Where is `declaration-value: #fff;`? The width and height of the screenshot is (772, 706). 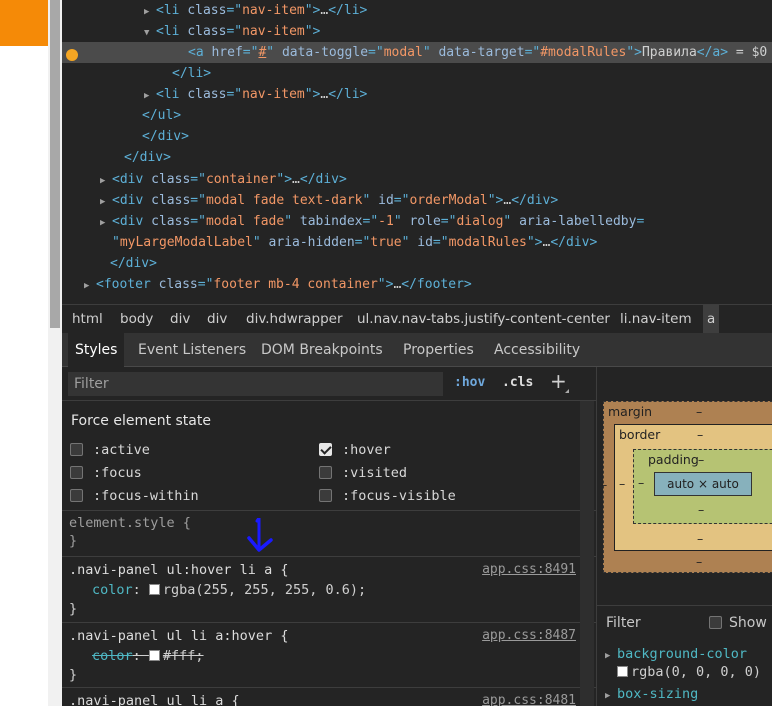
declaration-value: #fff; is located at coordinates (183, 656).